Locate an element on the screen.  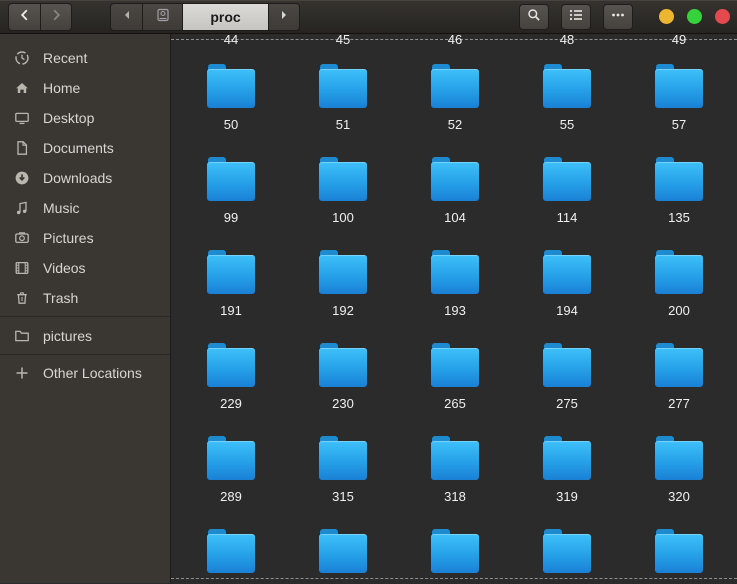
folder-item: 289 is located at coordinates (231, 470).